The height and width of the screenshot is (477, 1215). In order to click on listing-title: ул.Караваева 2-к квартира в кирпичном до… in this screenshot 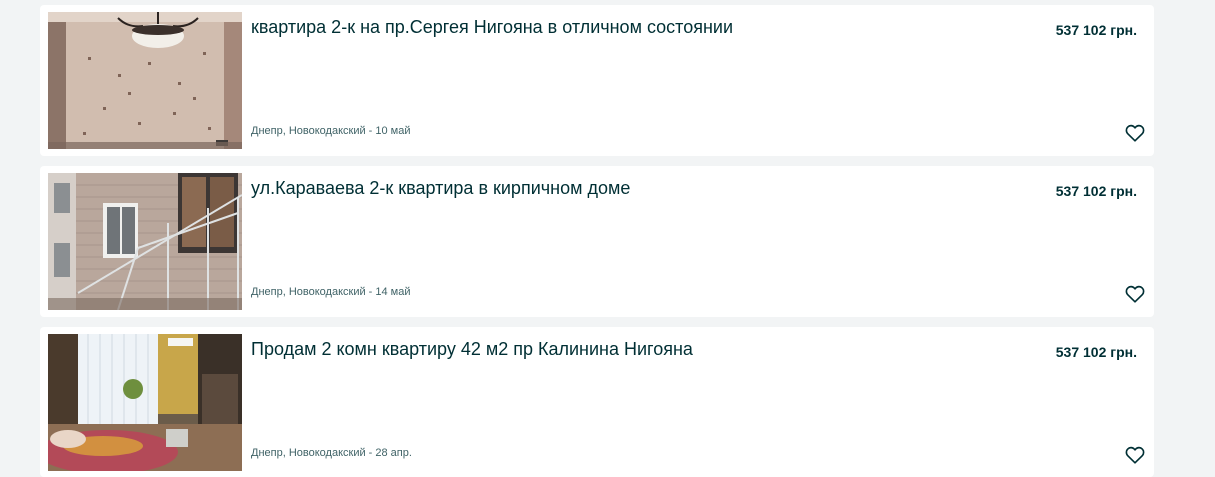, I will do `click(631, 188)`.